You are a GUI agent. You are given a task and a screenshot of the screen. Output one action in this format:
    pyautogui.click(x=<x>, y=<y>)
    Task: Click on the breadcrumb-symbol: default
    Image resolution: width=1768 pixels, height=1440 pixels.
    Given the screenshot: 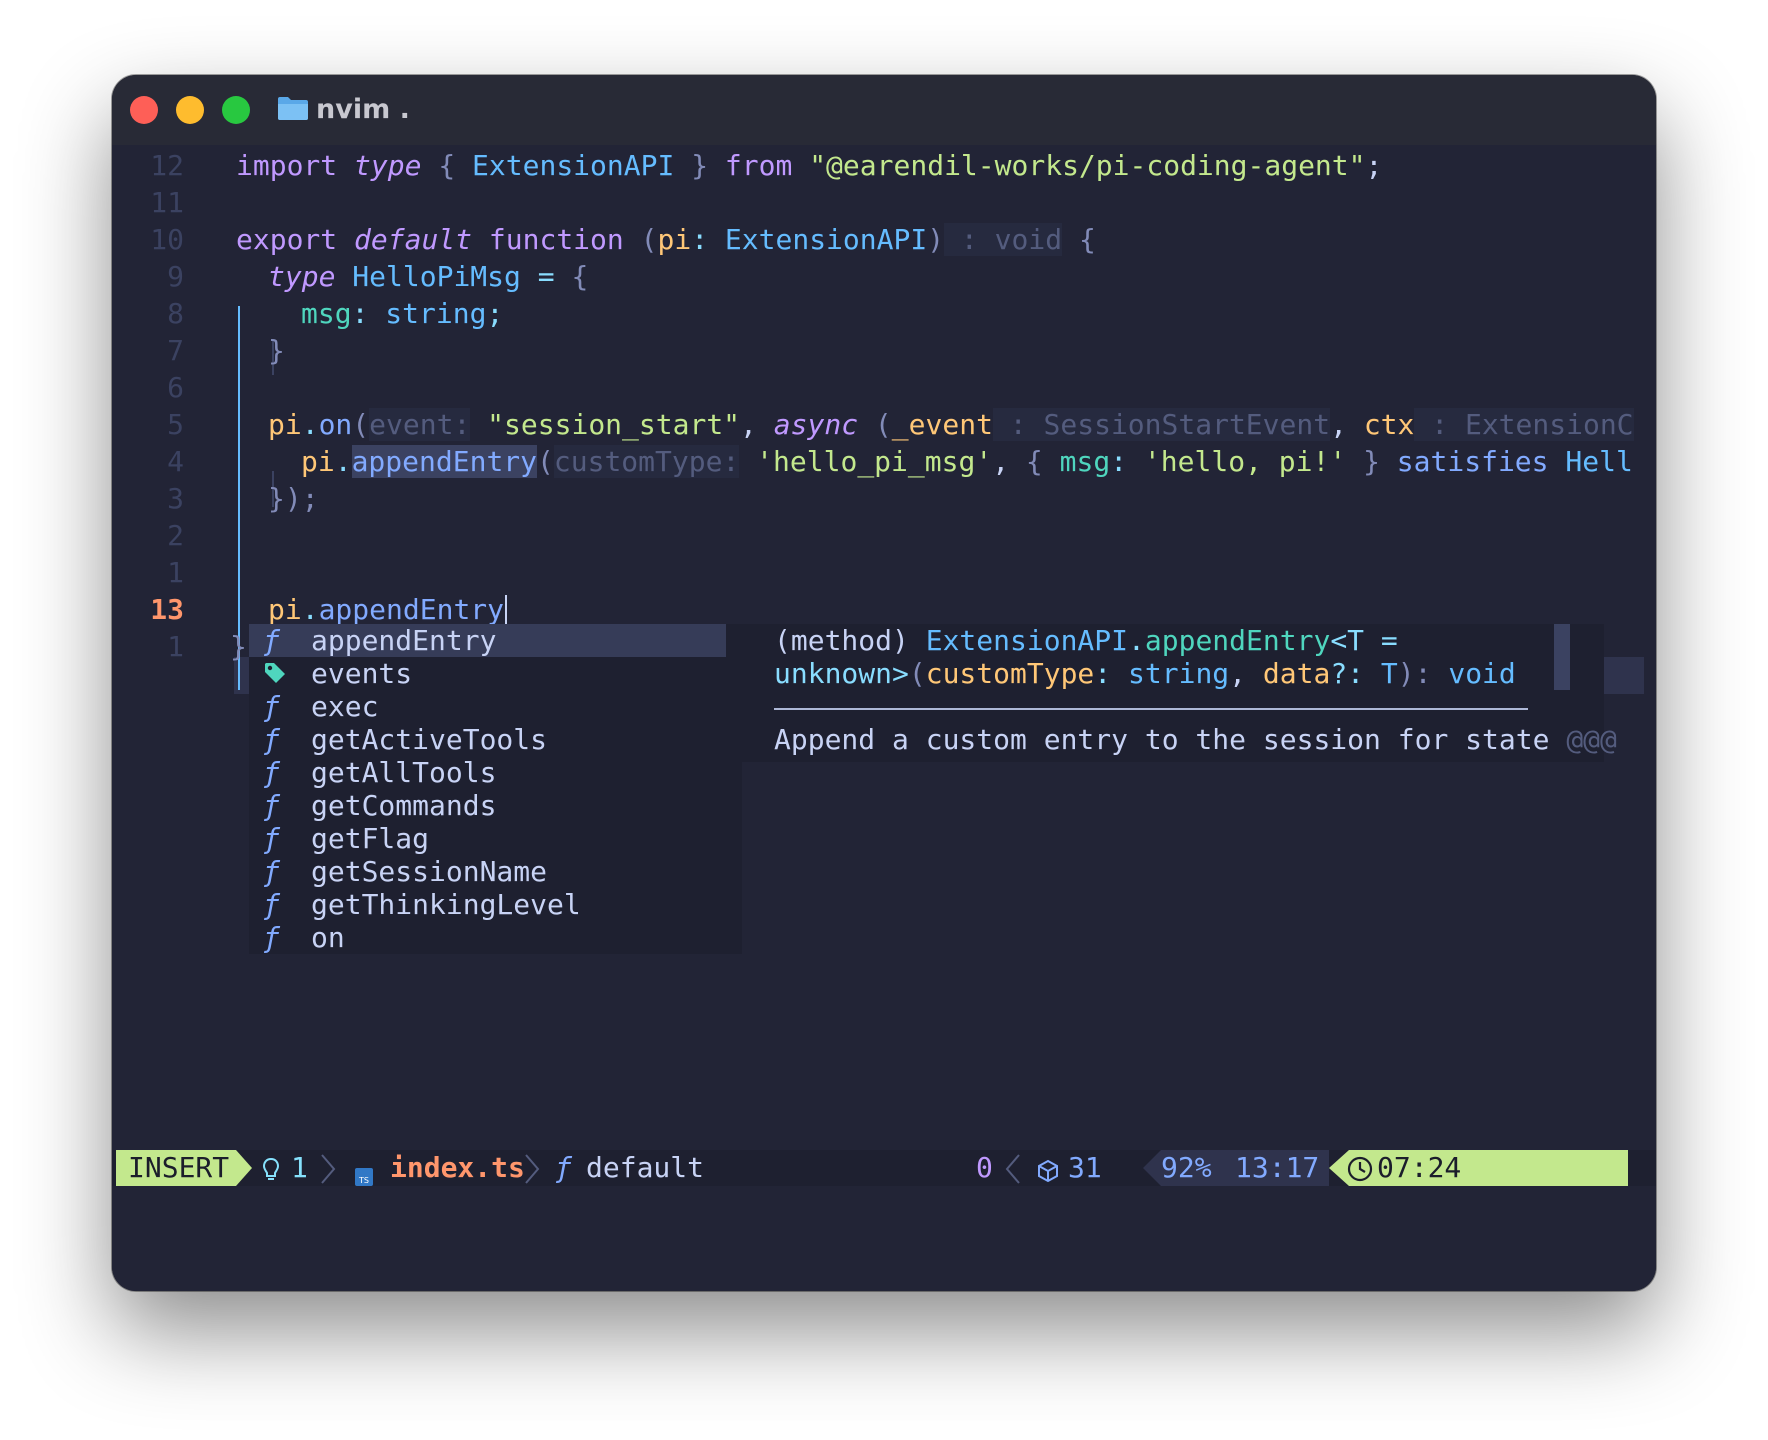 What is the action you would take?
    pyautogui.click(x=645, y=1168)
    